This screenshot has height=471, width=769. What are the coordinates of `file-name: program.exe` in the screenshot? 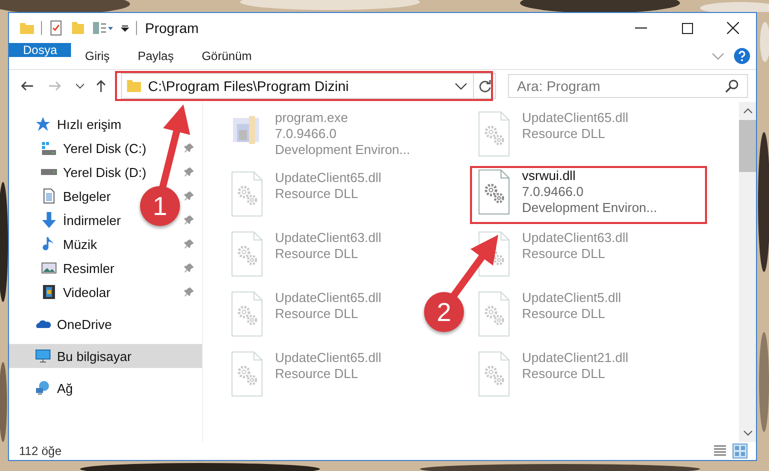 It's located at (312, 118).